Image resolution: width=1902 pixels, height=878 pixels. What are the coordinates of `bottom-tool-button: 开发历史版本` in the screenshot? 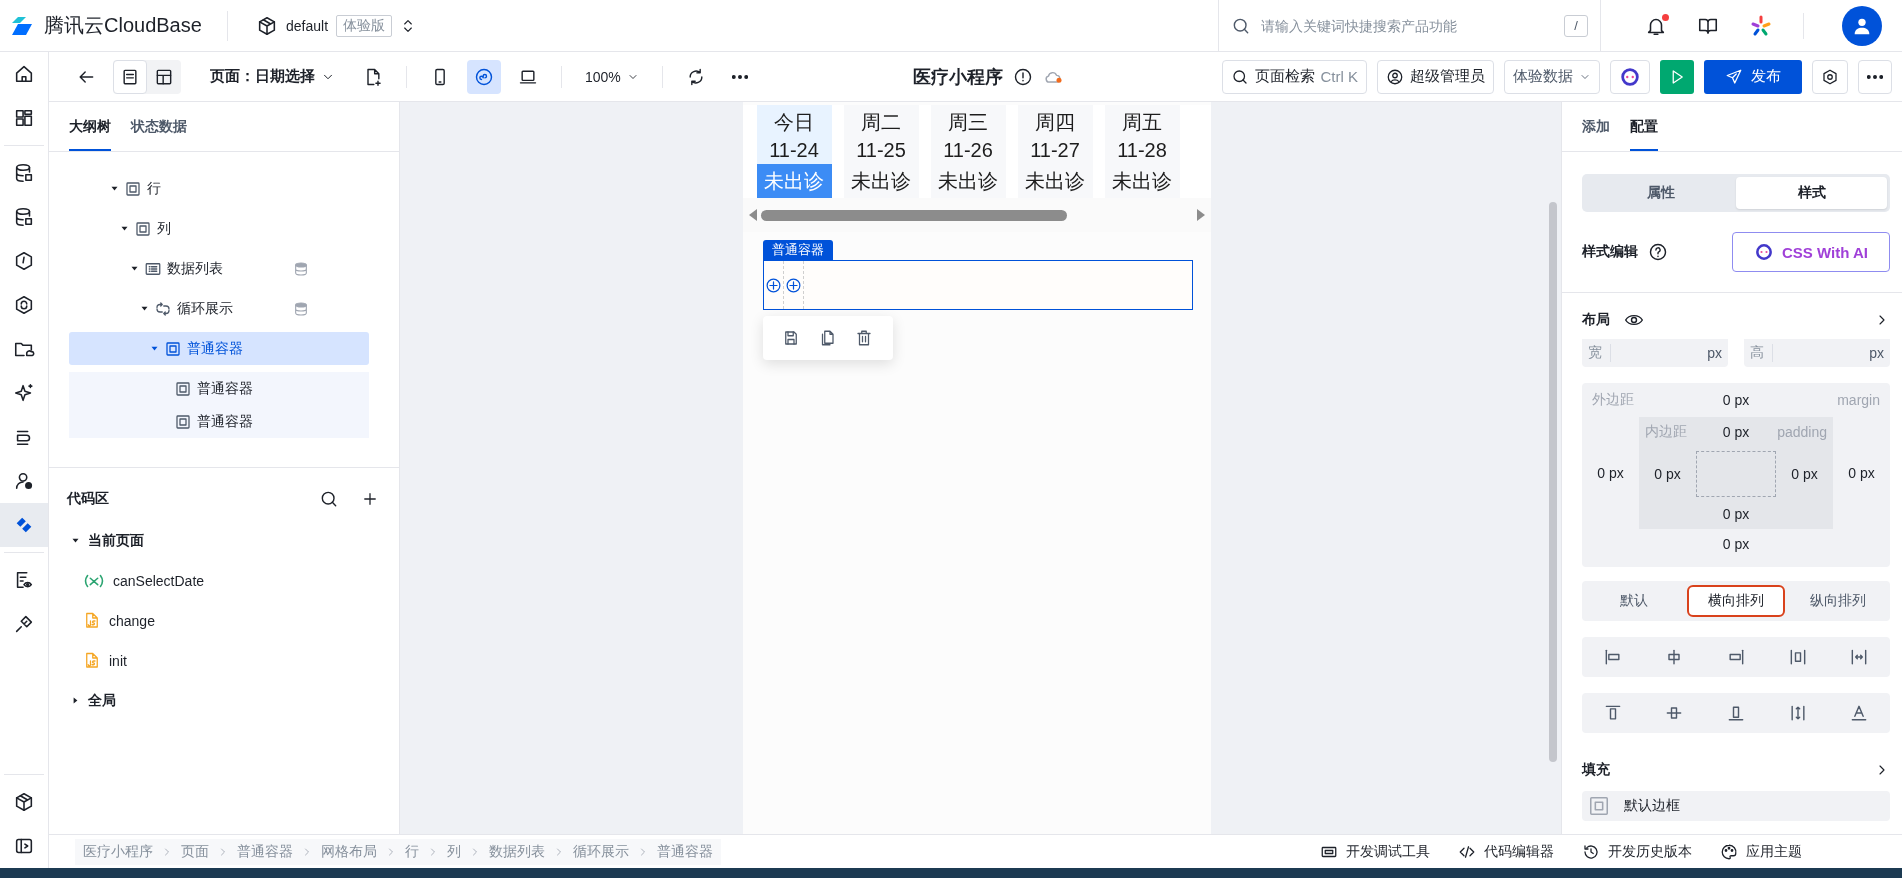 It's located at (1637, 851).